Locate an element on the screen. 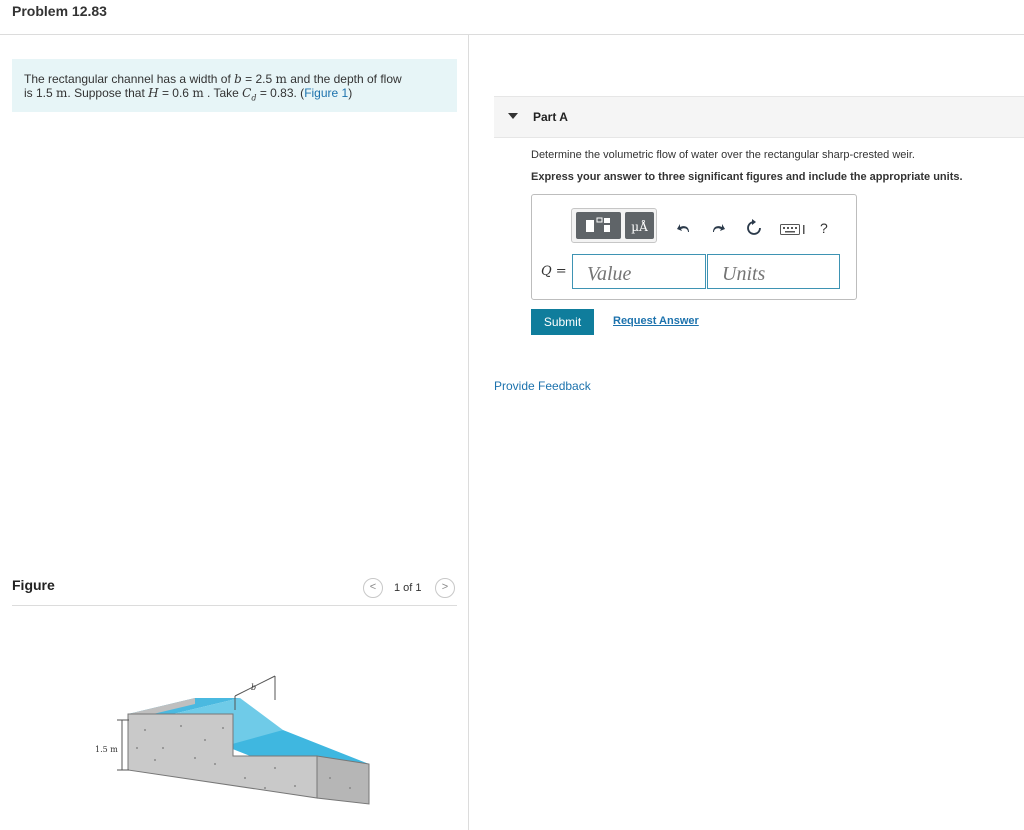 Image resolution: width=1024 pixels, height=830 pixels. part-a-title: Part A is located at coordinates (550, 117).